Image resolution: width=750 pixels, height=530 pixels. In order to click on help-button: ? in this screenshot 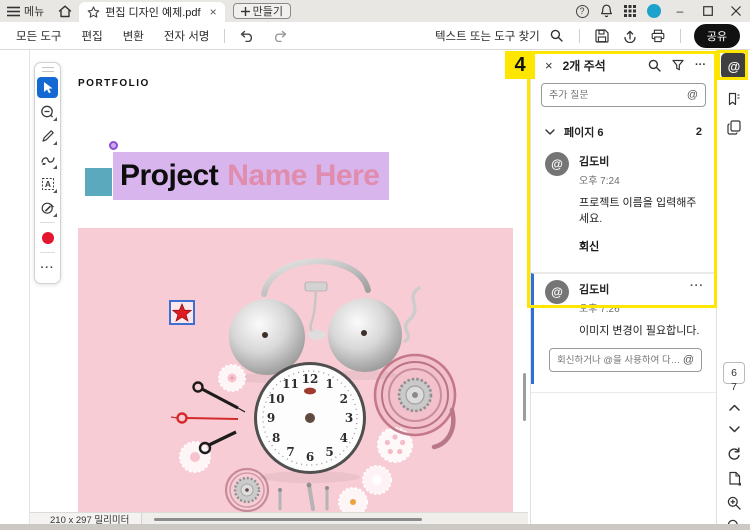, I will do `click(582, 11)`.